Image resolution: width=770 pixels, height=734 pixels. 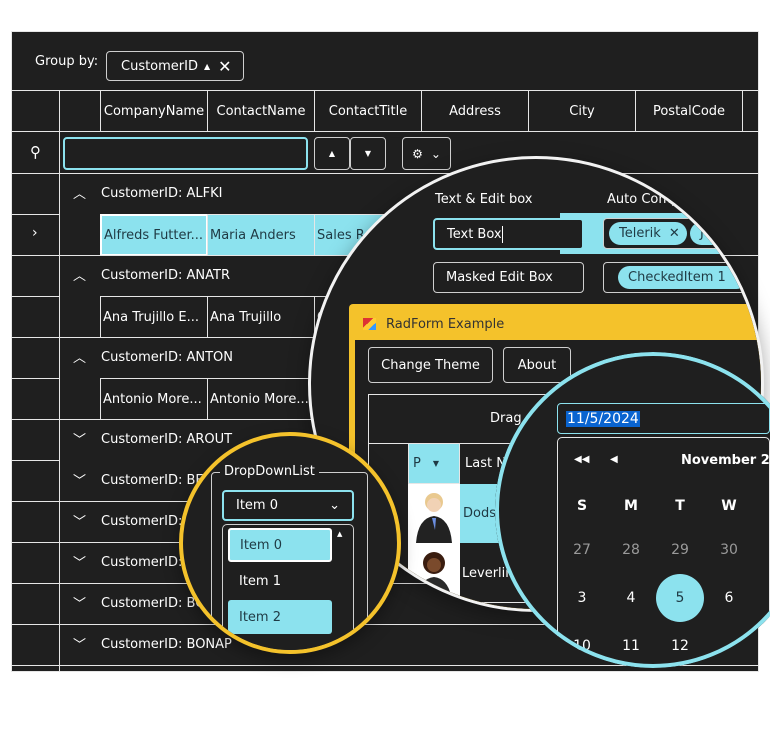 I want to click on column-header: PostalCode, so click(x=689, y=111).